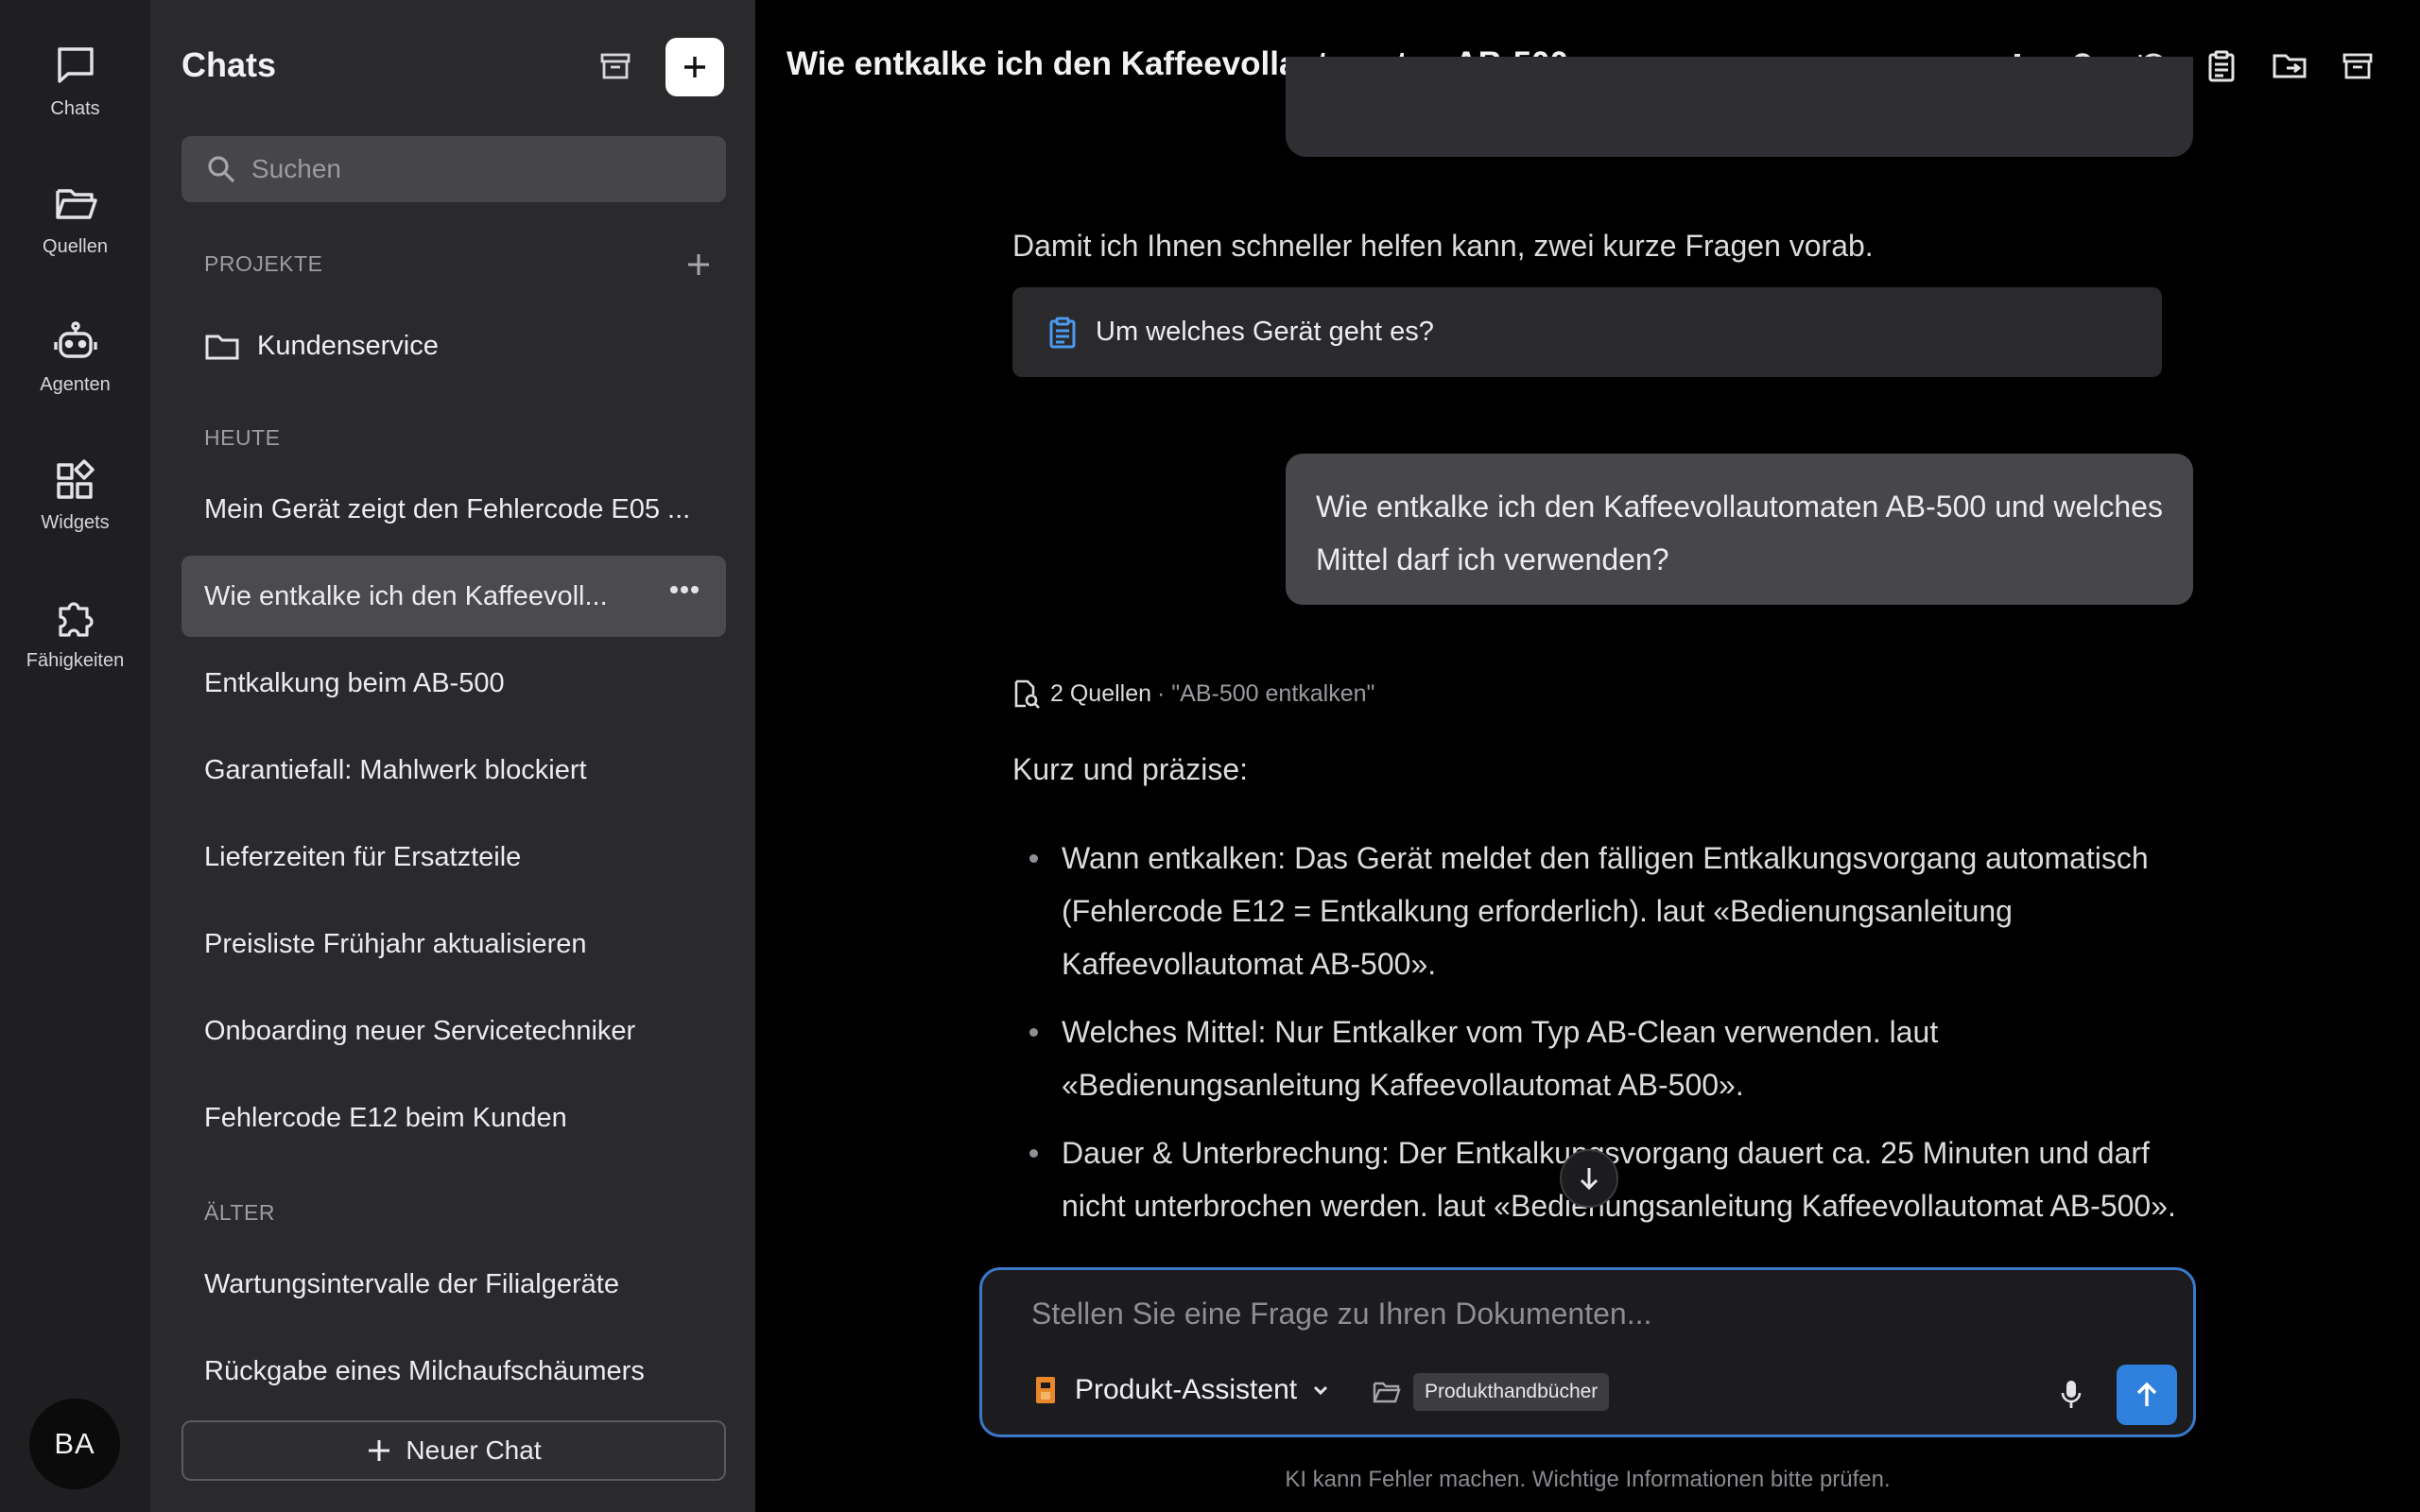 The image size is (2420, 1512). I want to click on folder-move-icon, so click(2290, 66).